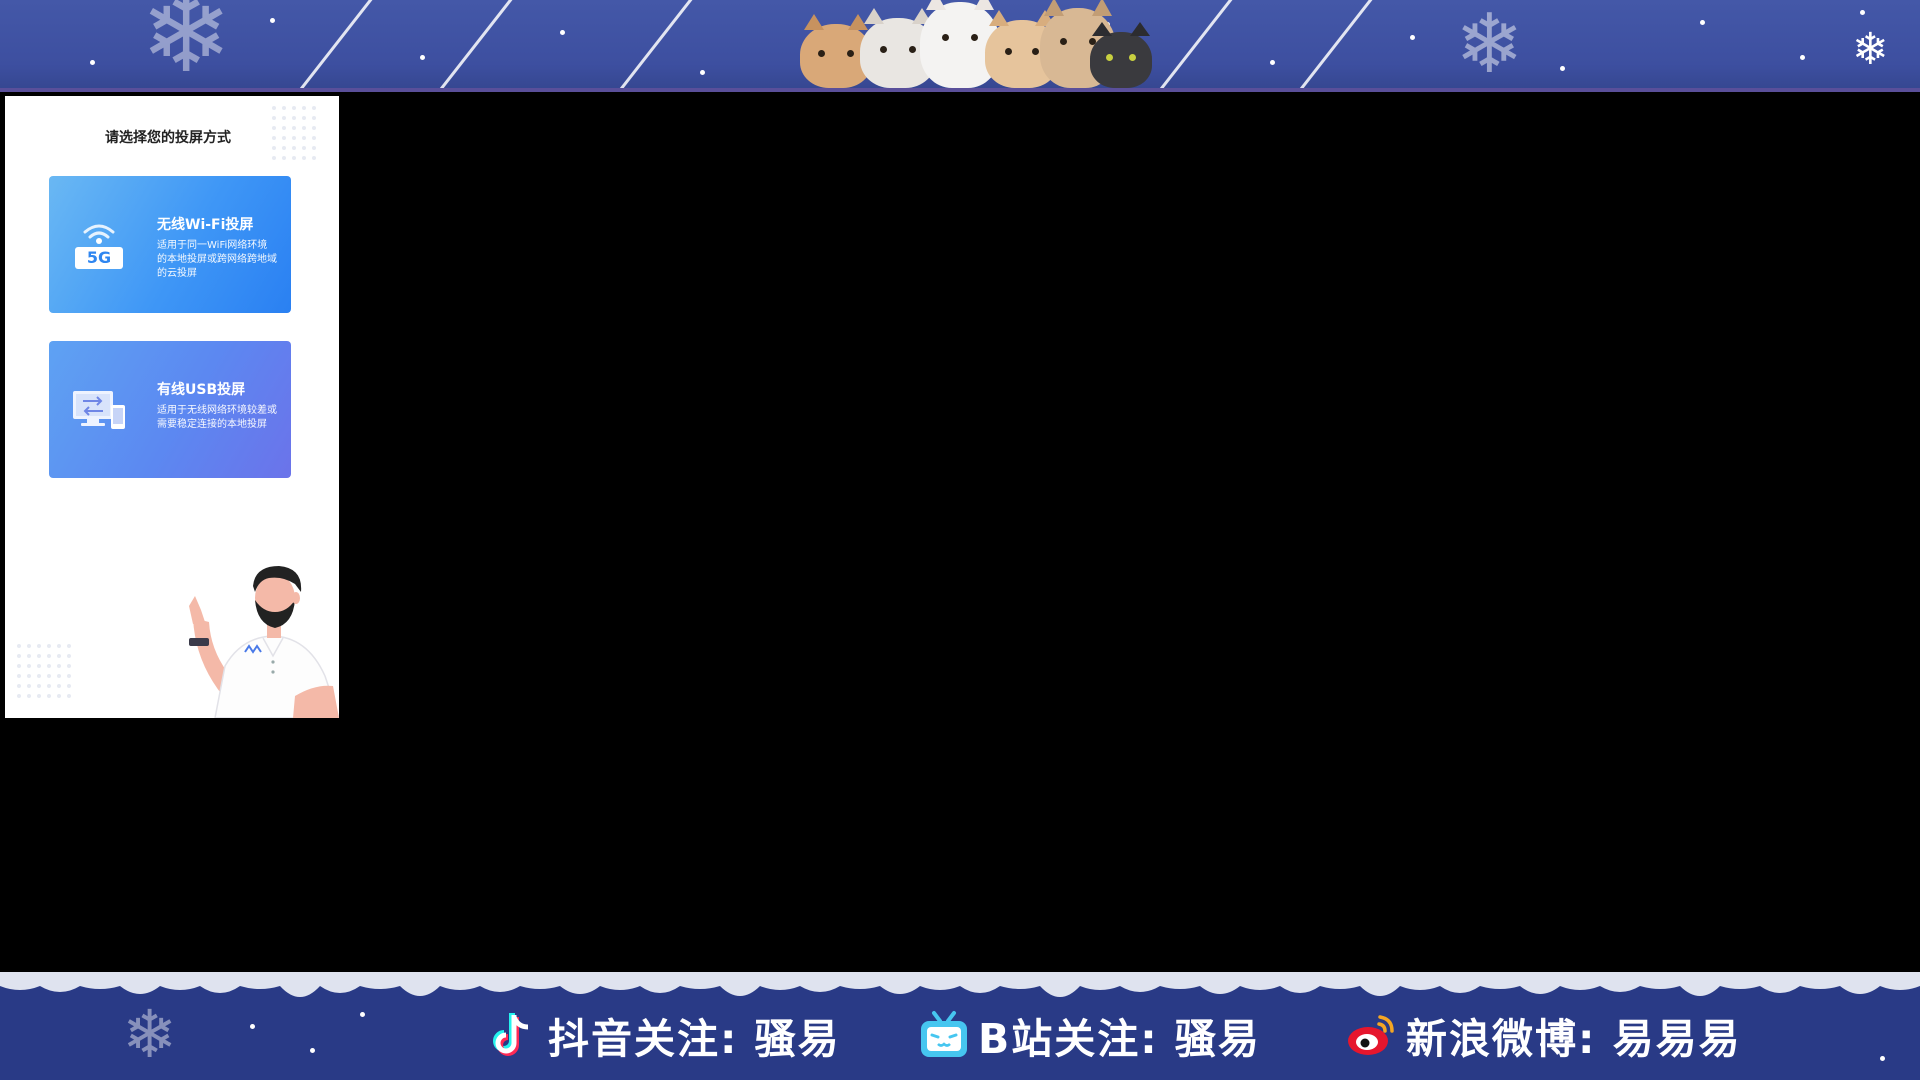 The height and width of the screenshot is (1080, 1920). I want to click on bottom-social-banner: ❄ 抖音关注: 骚易 B站关注: 骚易 新浪微博: 易易易, so click(960, 1026).